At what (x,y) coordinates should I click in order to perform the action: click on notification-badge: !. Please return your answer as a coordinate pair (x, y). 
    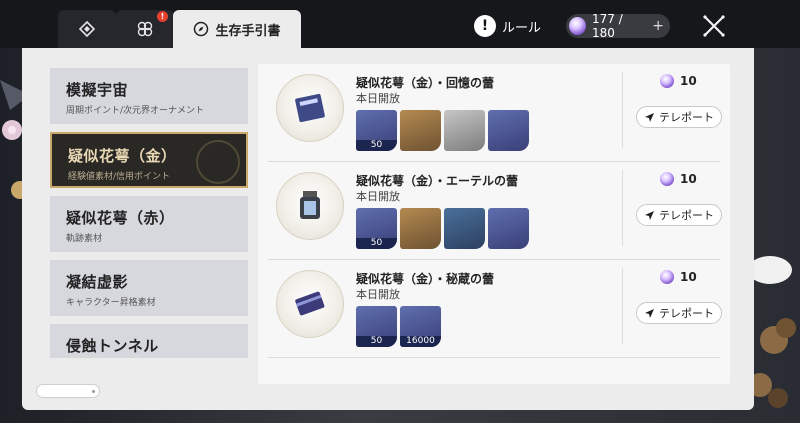
    Looking at the image, I should click on (162, 16).